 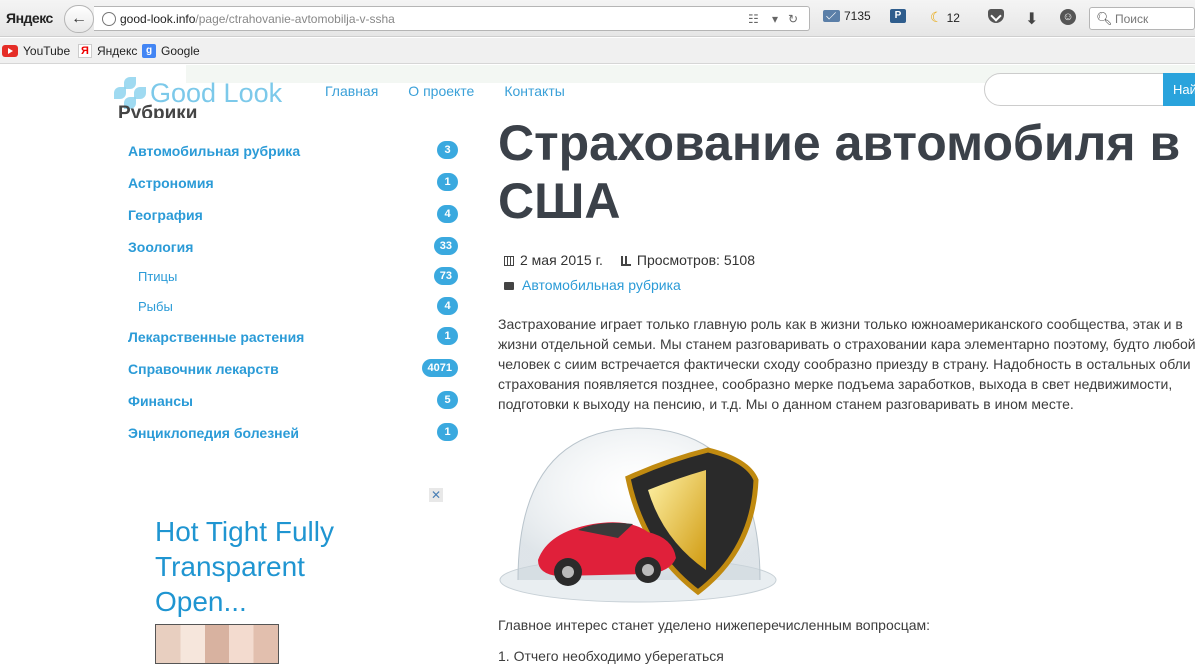 What do you see at coordinates (447, 400) in the screenshot?
I see `category-count-badge: 5` at bounding box center [447, 400].